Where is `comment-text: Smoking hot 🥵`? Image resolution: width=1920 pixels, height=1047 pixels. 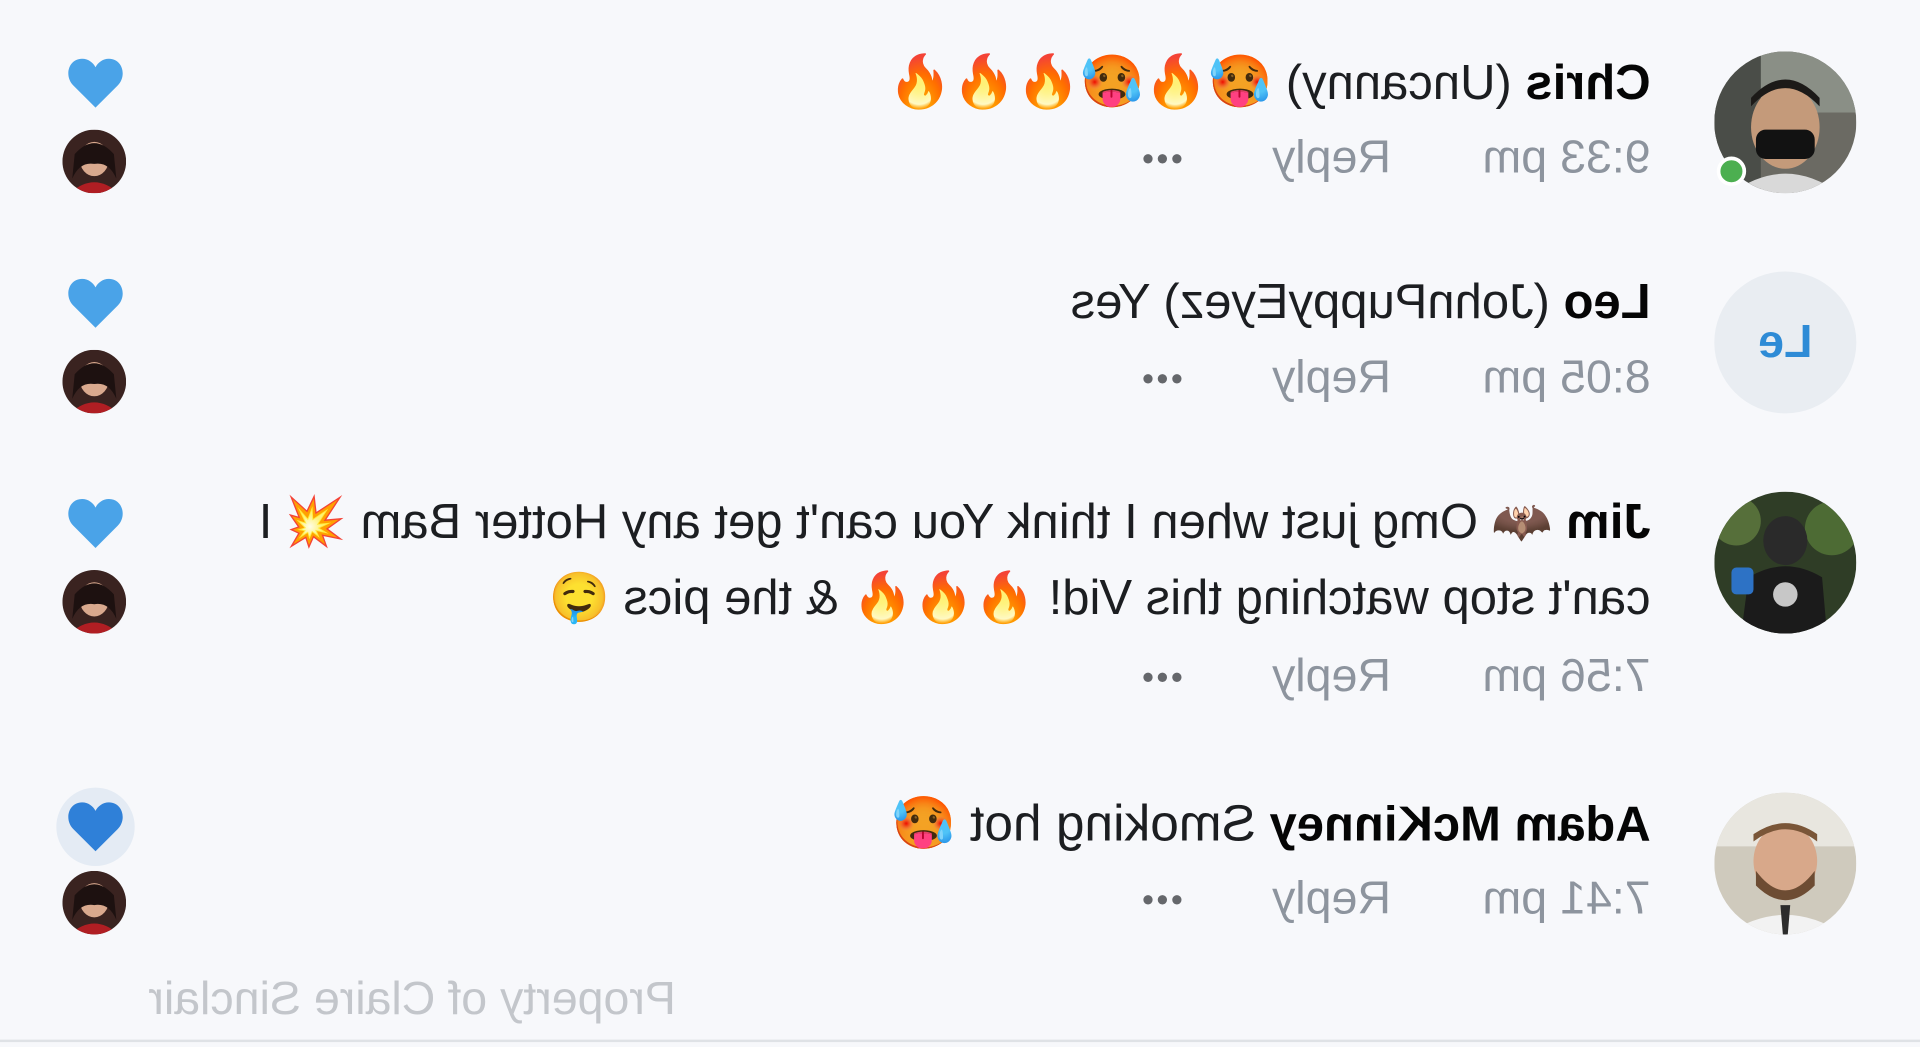 comment-text: Smoking hot 🥵 is located at coordinates (1073, 822).